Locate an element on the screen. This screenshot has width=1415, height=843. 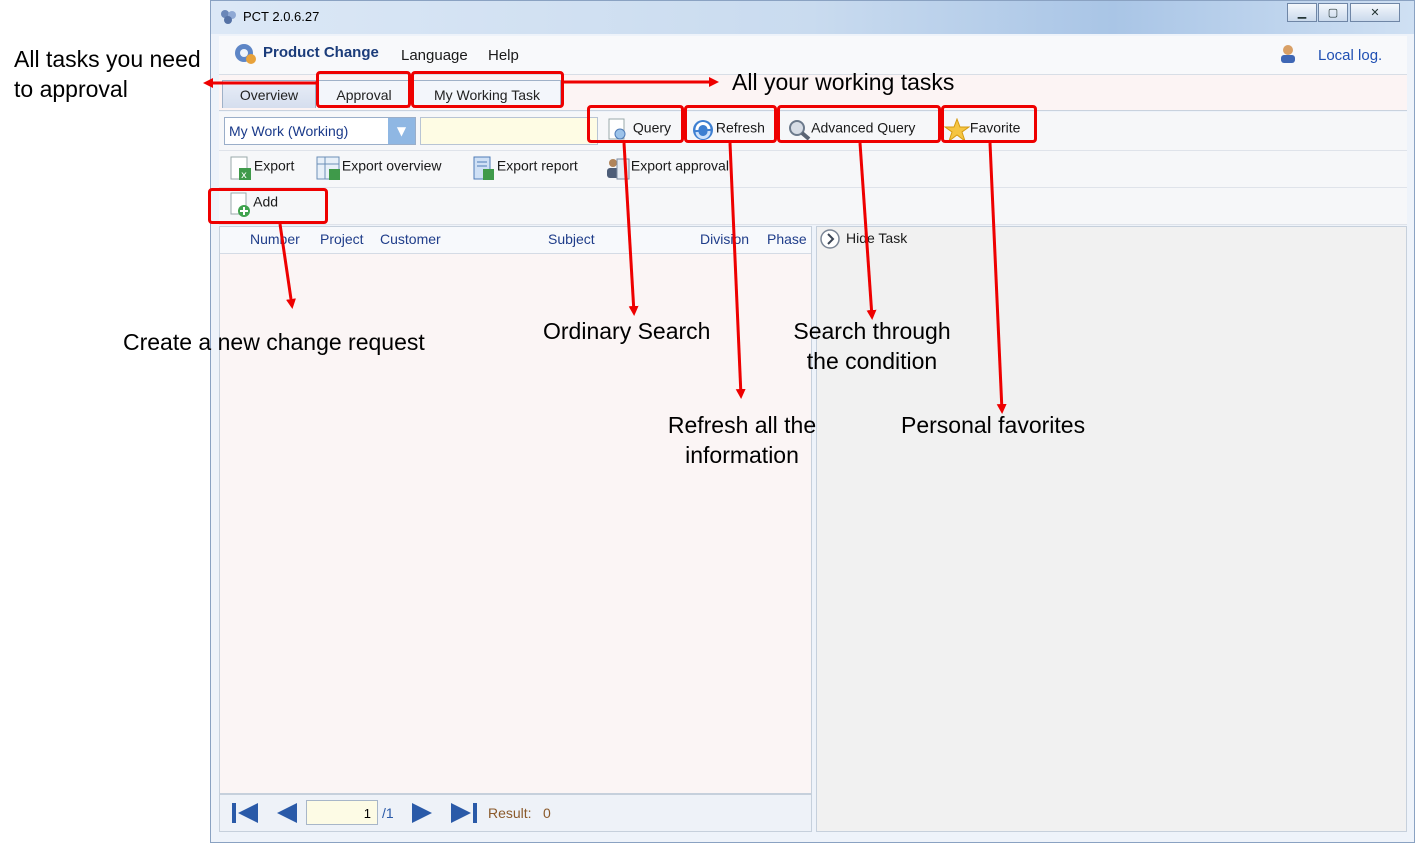
annotation-search-condition: Search through the condition is located at coordinates (872, 346).